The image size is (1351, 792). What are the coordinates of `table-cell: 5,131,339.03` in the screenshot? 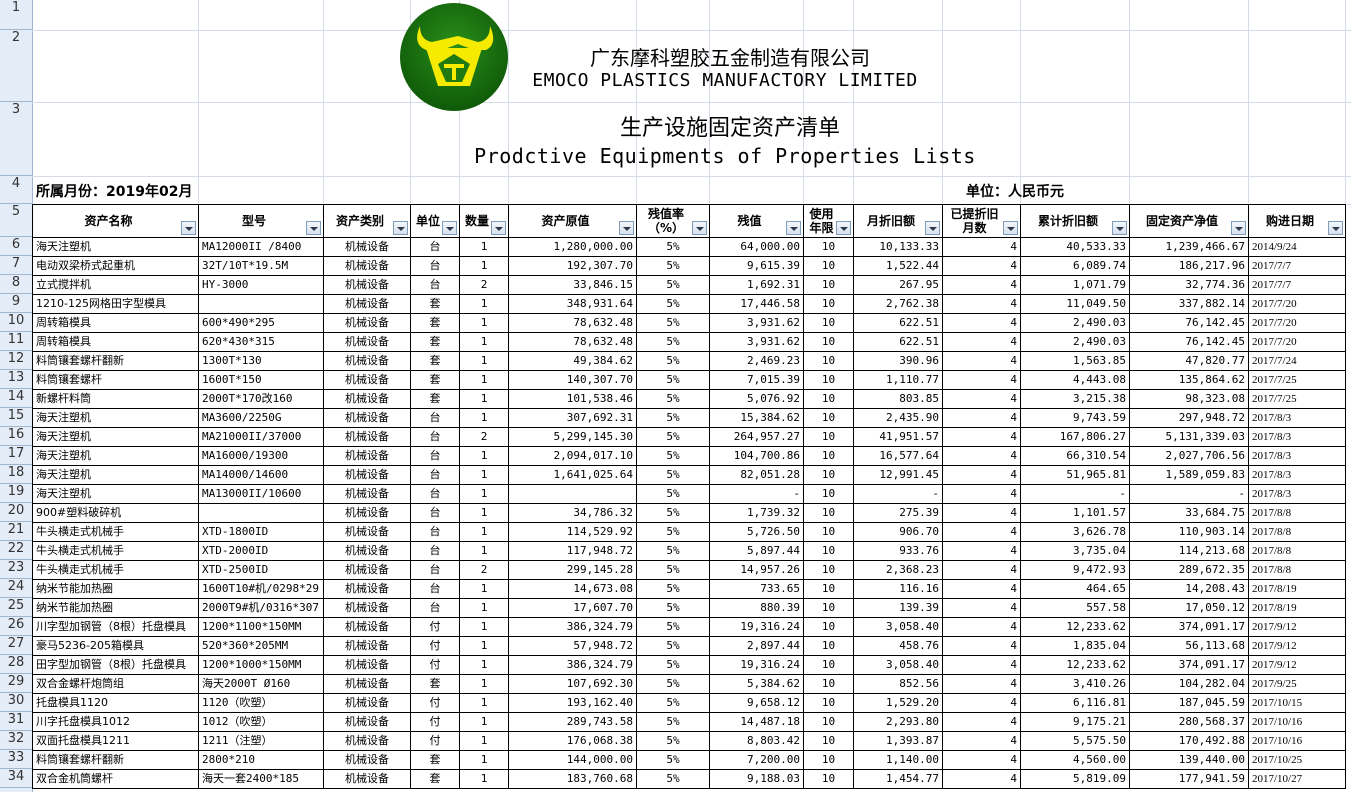 It's located at (1189, 437).